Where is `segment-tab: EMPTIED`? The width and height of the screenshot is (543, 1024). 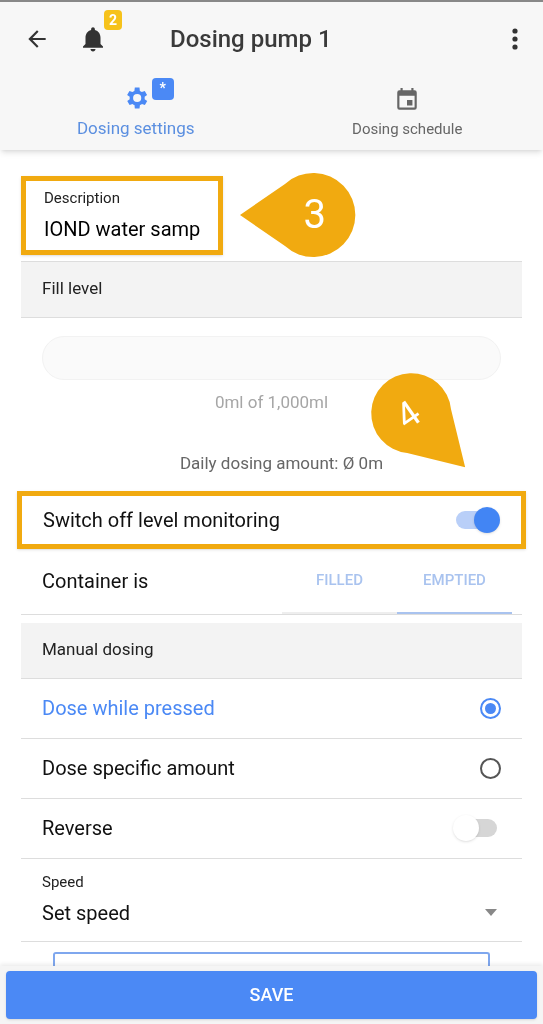 segment-tab: EMPTIED is located at coordinates (454, 581).